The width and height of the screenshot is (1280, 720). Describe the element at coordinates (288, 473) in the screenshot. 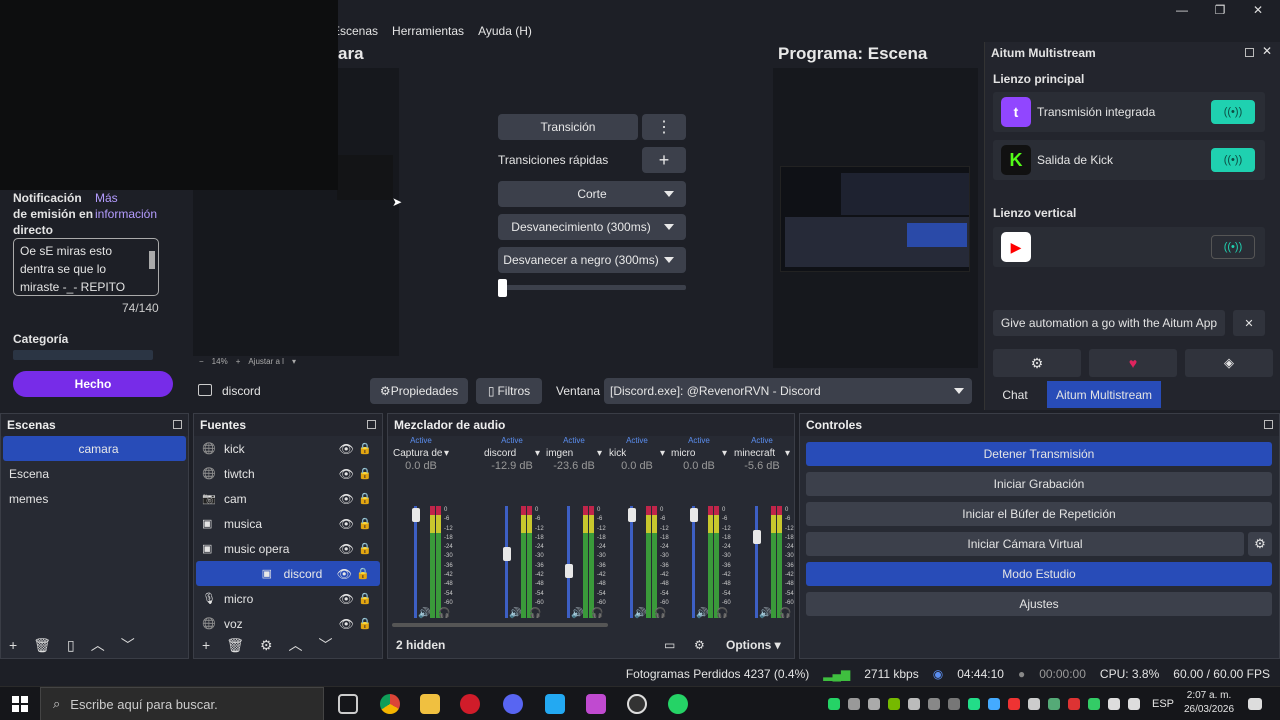

I see `source-item: 🌐 tiwtch 👁 🔒` at that location.